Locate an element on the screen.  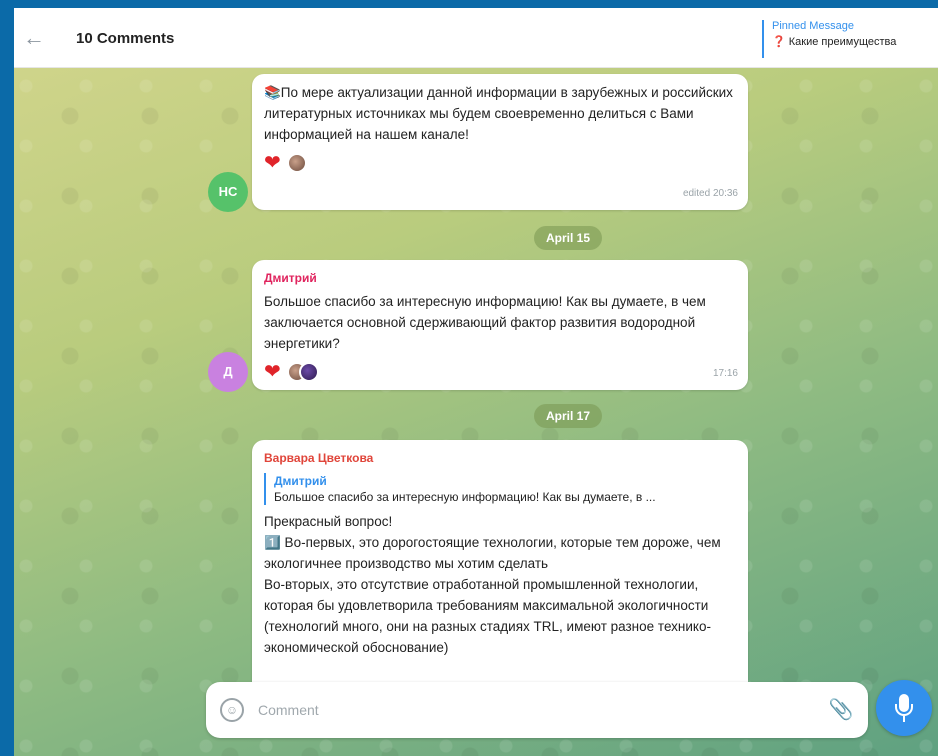
comment-composer: ☺ 📎 is located at coordinates (537, 710).